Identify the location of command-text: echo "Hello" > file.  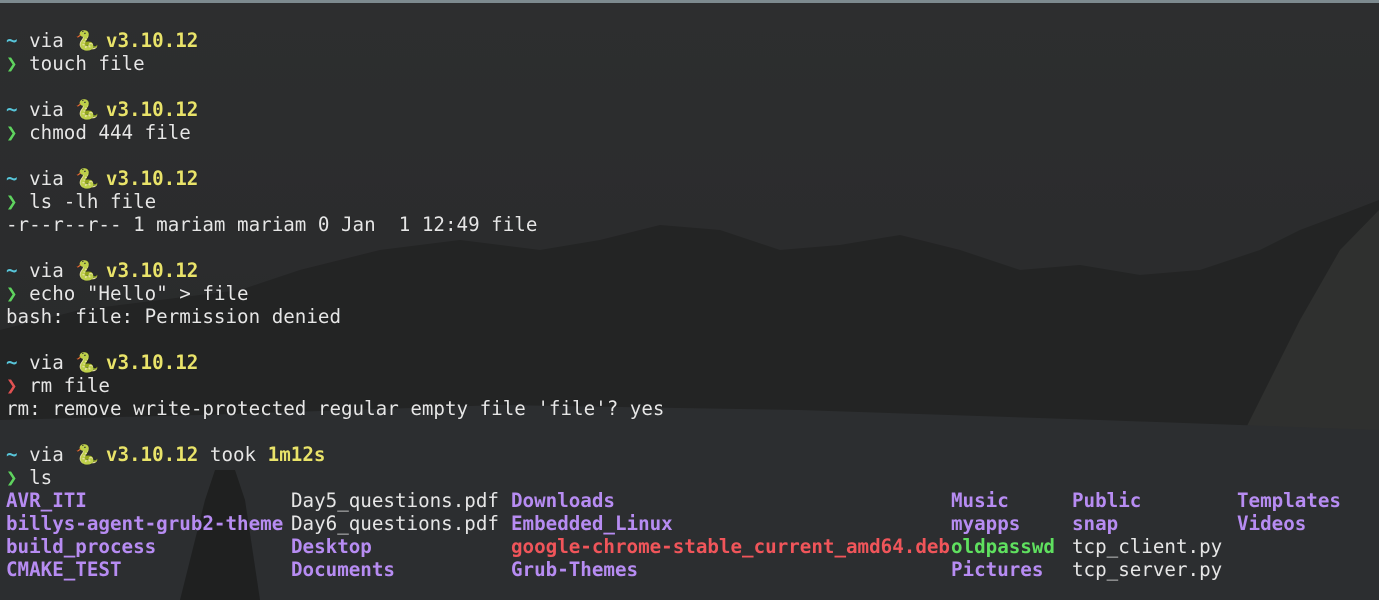
(139, 293).